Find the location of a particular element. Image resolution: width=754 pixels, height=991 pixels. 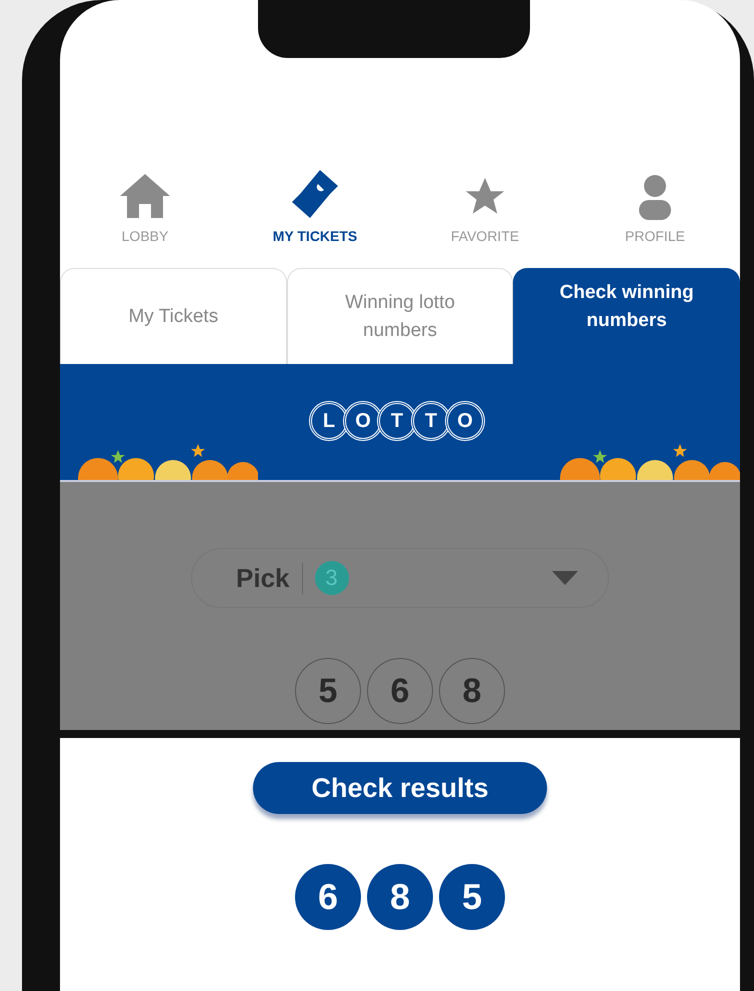

person-icon is located at coordinates (655, 197).